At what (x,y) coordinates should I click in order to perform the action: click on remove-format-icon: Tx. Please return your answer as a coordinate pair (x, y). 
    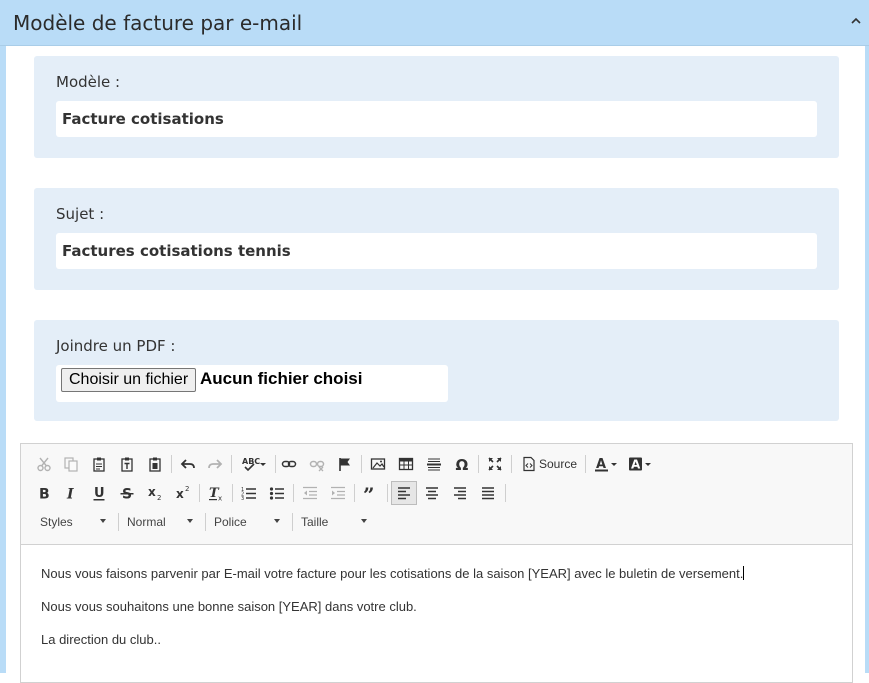
    Looking at the image, I should click on (216, 493).